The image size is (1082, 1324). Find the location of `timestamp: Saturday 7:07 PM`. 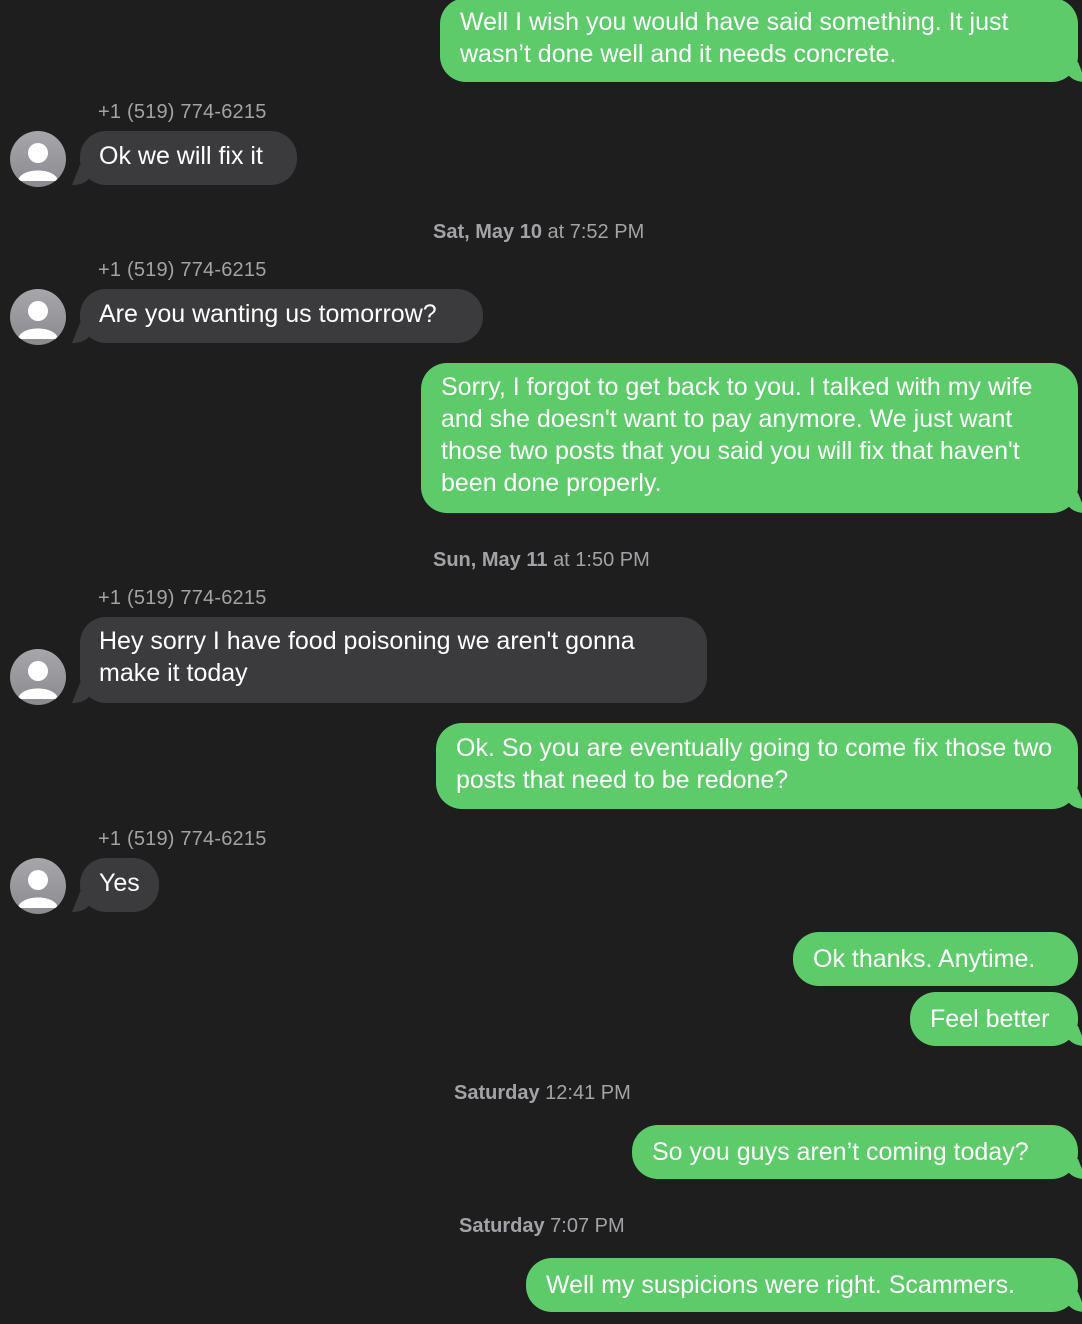

timestamp: Saturday 7:07 PM is located at coordinates (542, 1226).